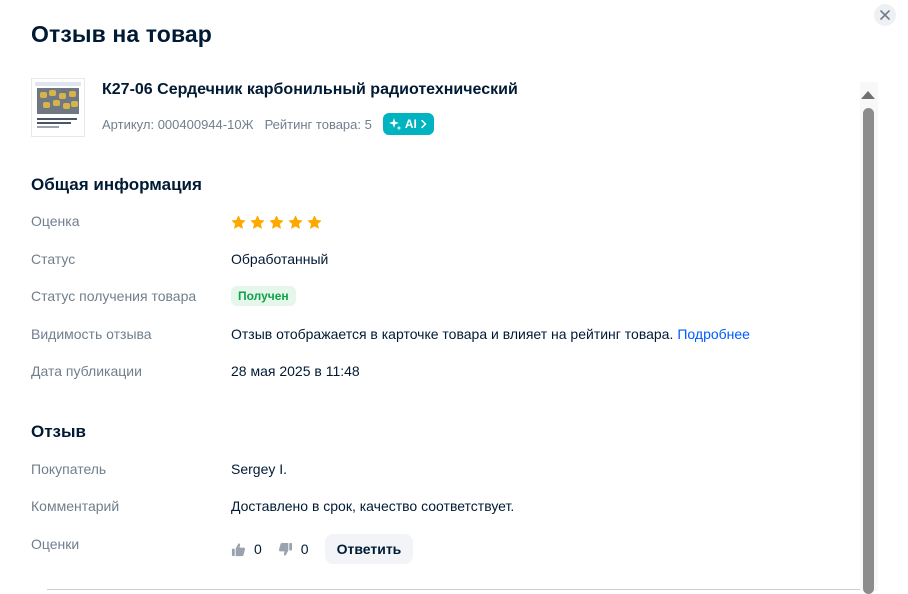 Image resolution: width=908 pixels, height=594 pixels. What do you see at coordinates (55, 221) in the screenshot?
I see `rating-label: Оценка` at bounding box center [55, 221].